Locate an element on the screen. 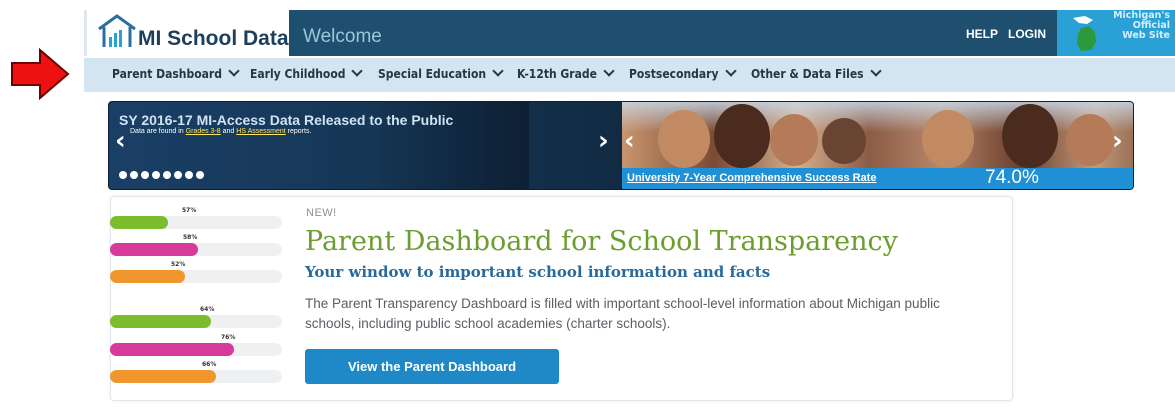  nav-item-early-childhood: Early Childhood is located at coordinates (307, 73).